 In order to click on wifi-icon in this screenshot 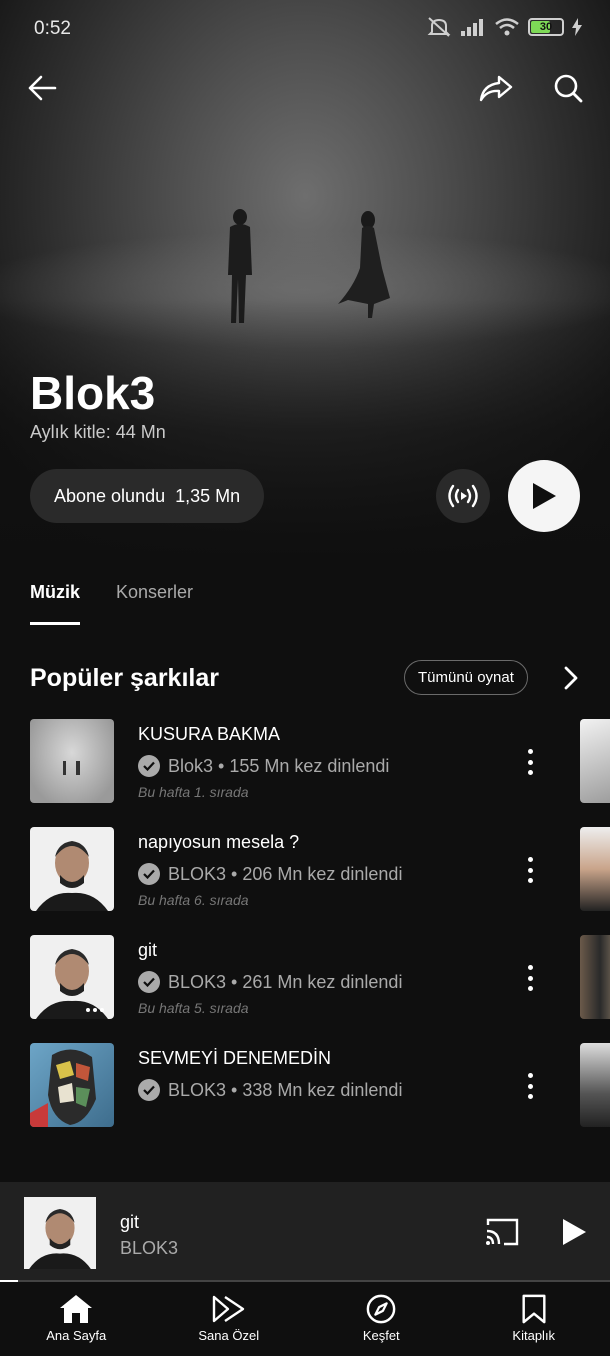, I will do `click(507, 27)`.